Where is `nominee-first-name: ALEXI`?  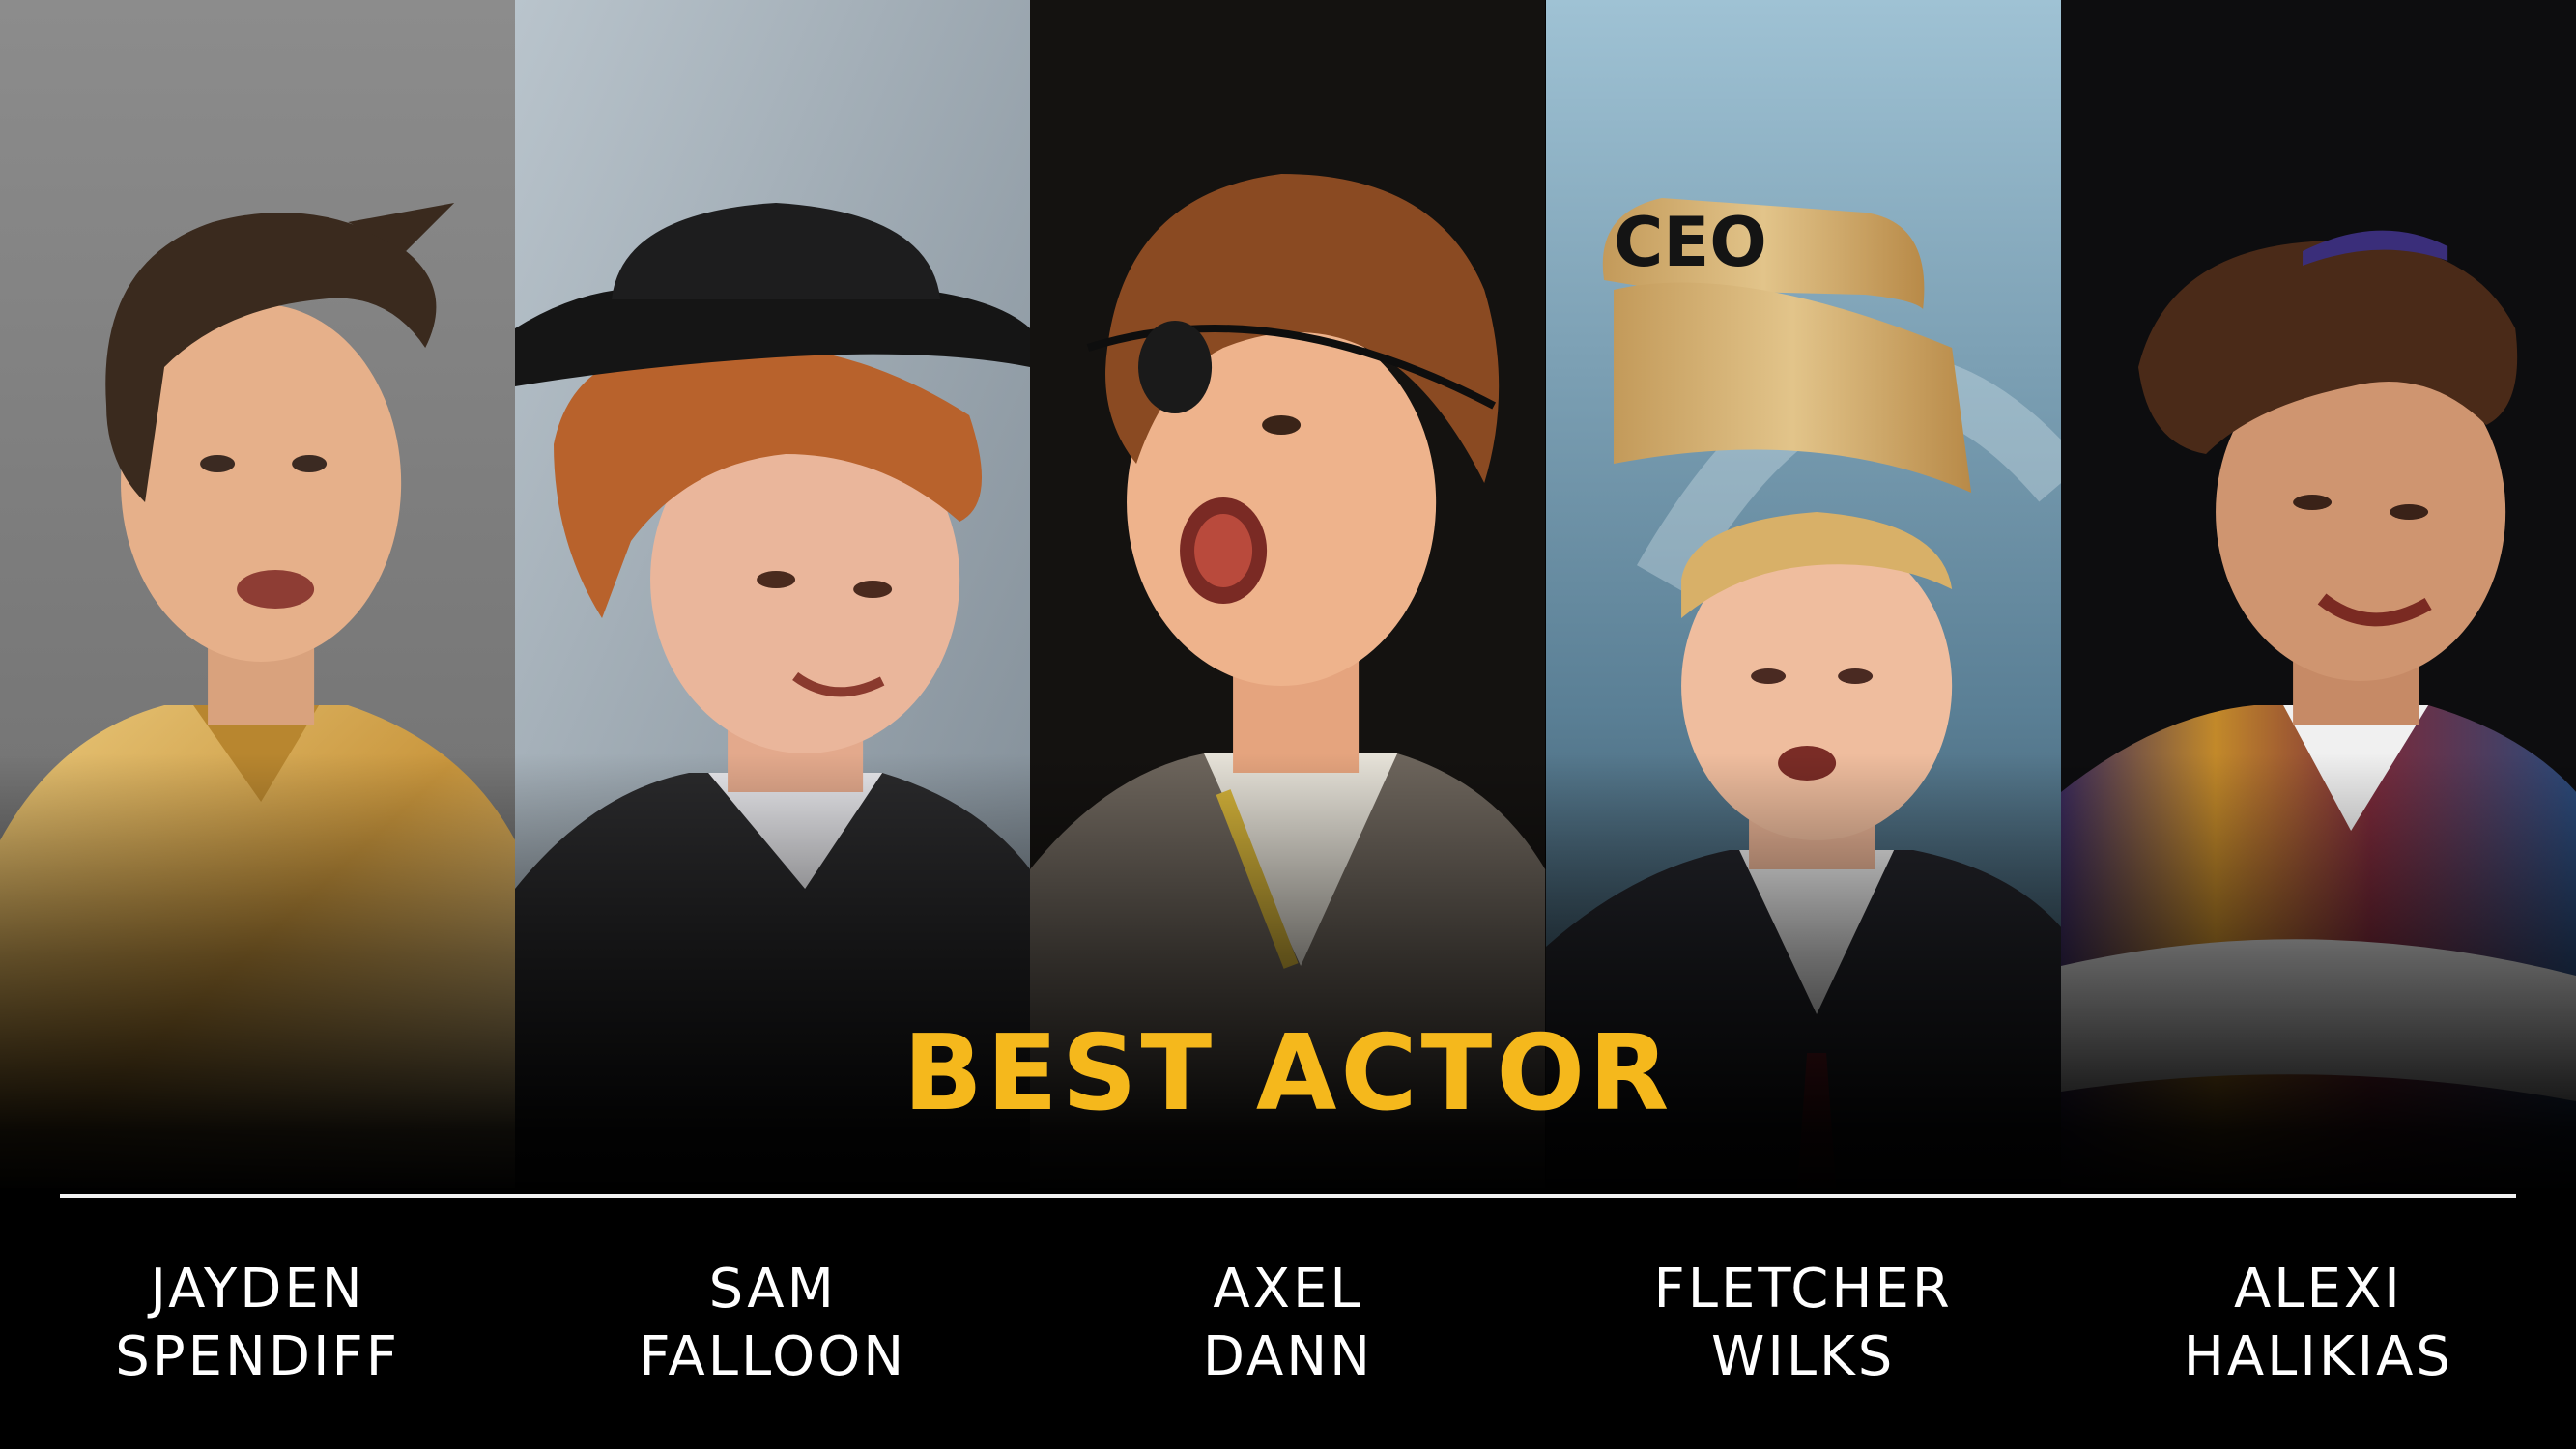
nominee-first-name: ALEXI is located at coordinates (2318, 1289).